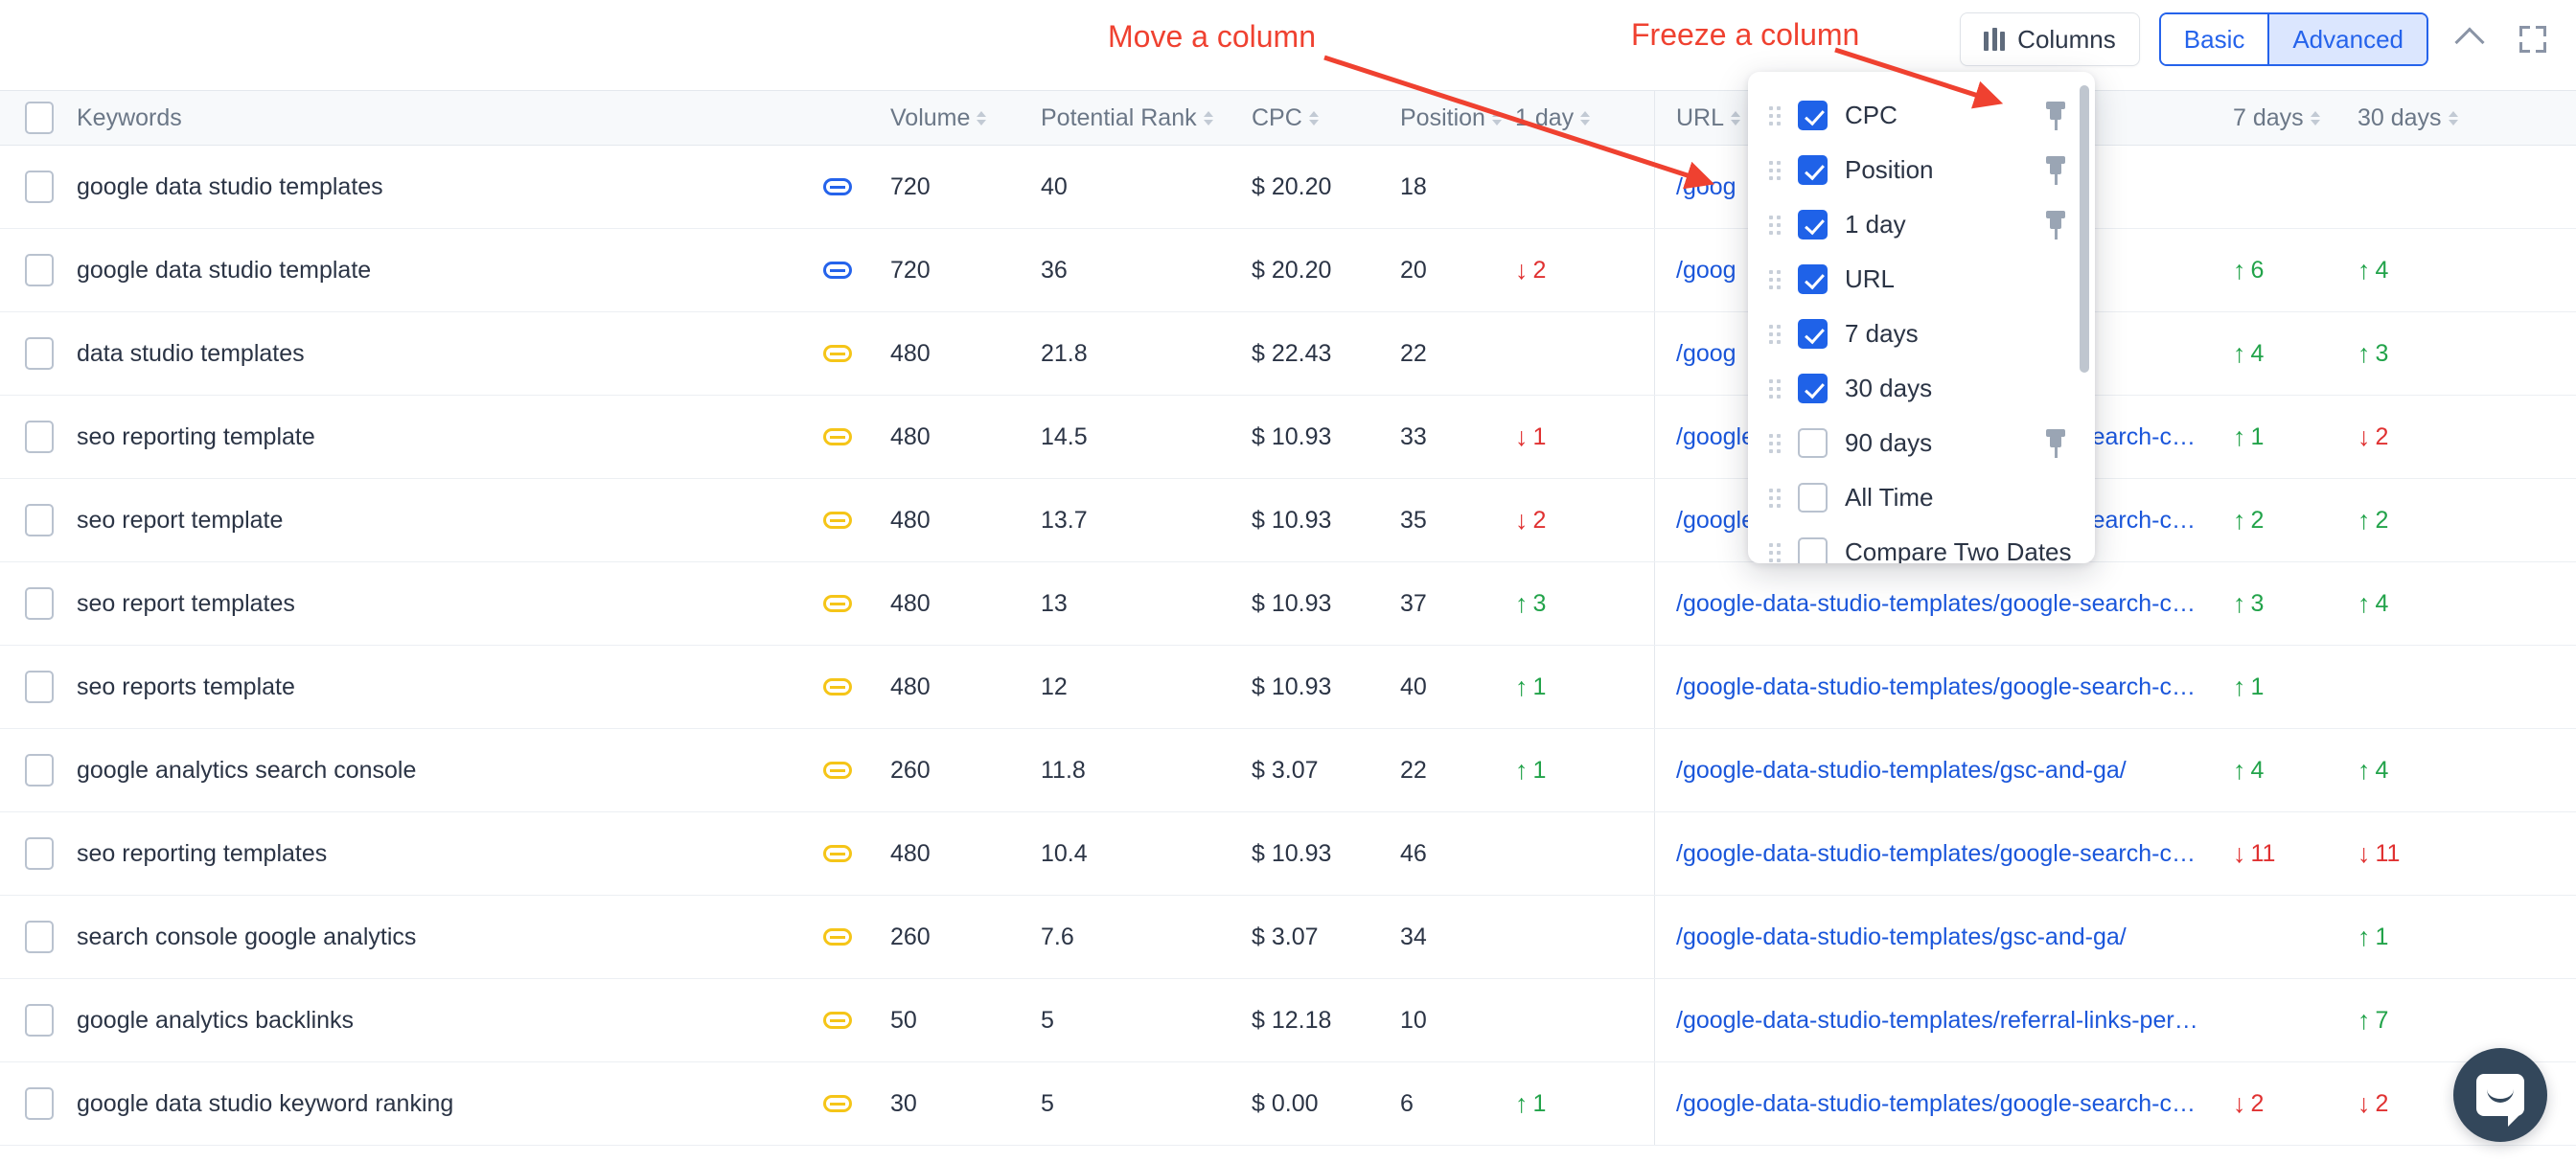  Describe the element at coordinates (2050, 39) in the screenshot. I see `columns-button: Columns` at that location.